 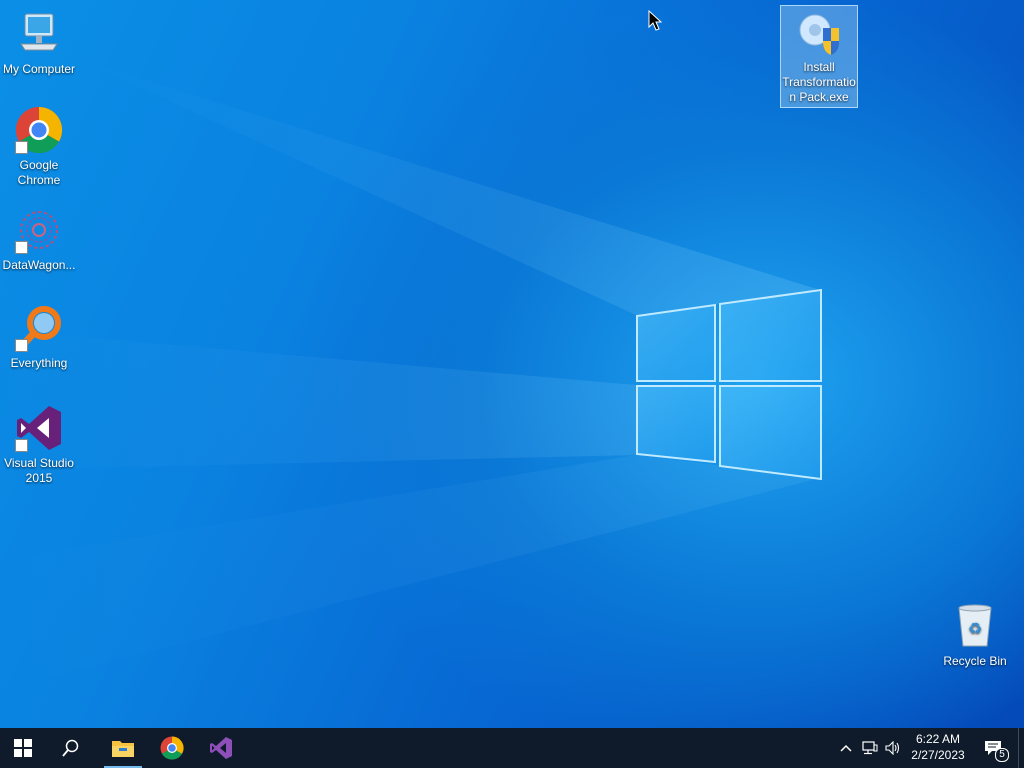 What do you see at coordinates (938, 747) in the screenshot?
I see `taskbar-clock: 6:22 AM 2/27/2023` at bounding box center [938, 747].